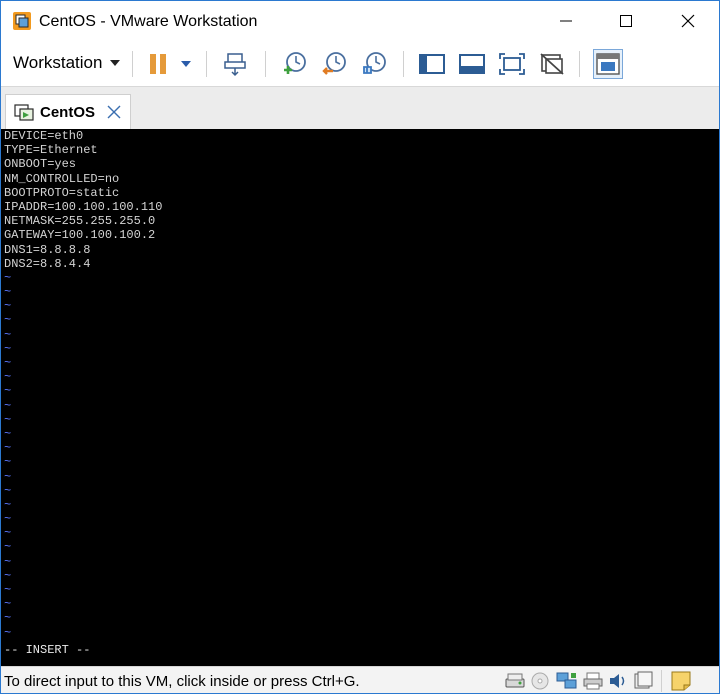 The image size is (720, 694). I want to click on unity-icon, so click(552, 64).